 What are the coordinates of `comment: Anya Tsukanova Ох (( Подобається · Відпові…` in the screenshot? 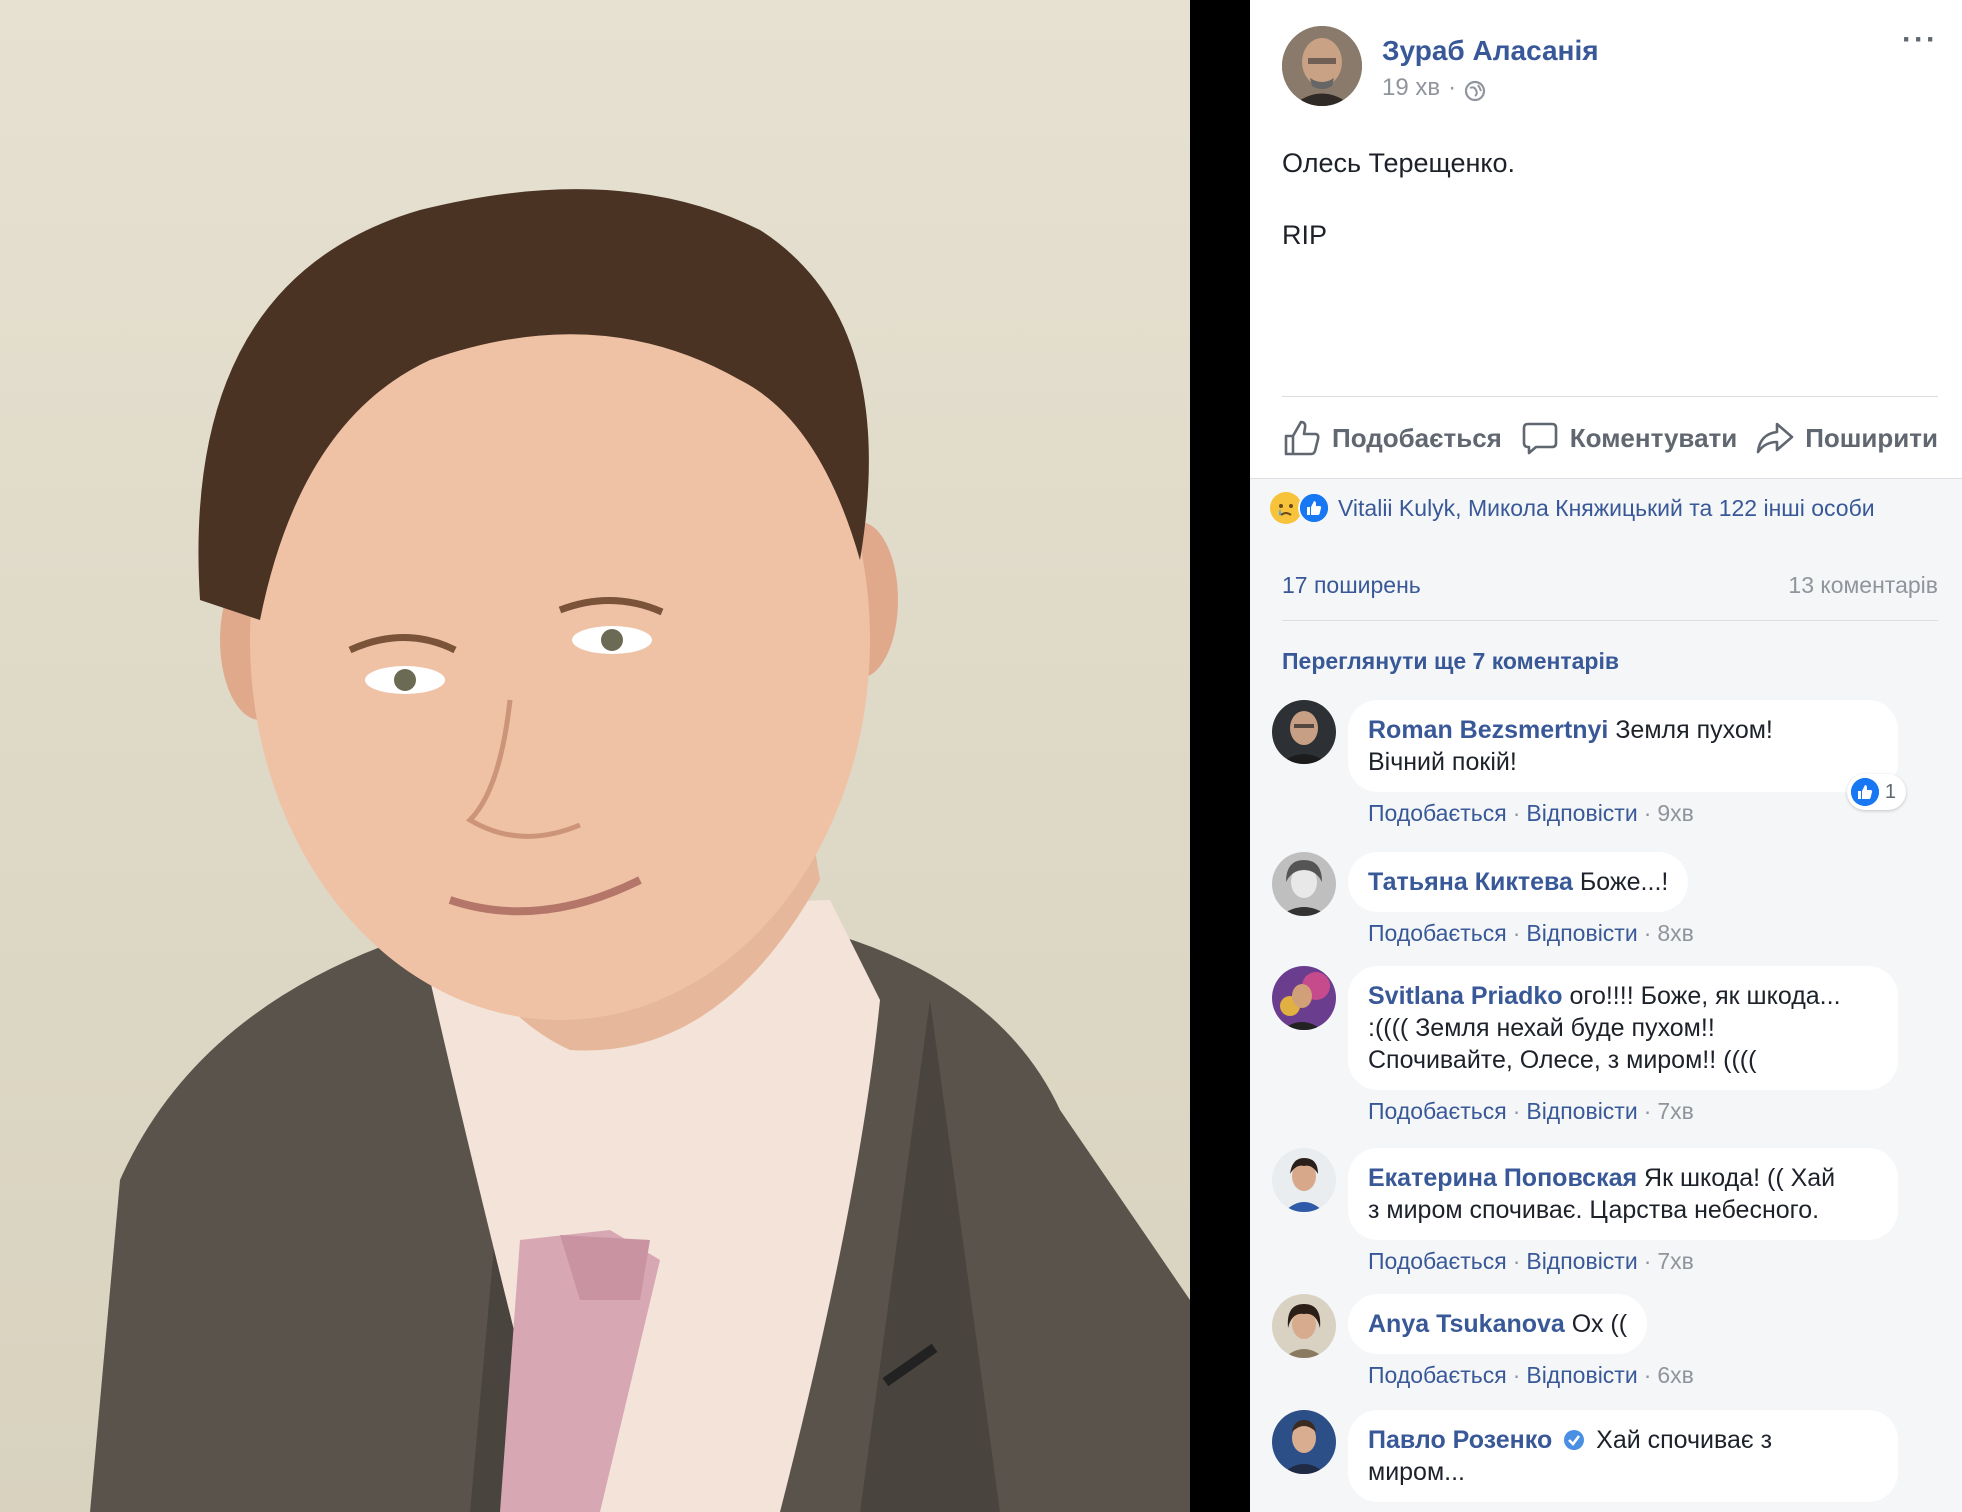 It's located at (1605, 1341).